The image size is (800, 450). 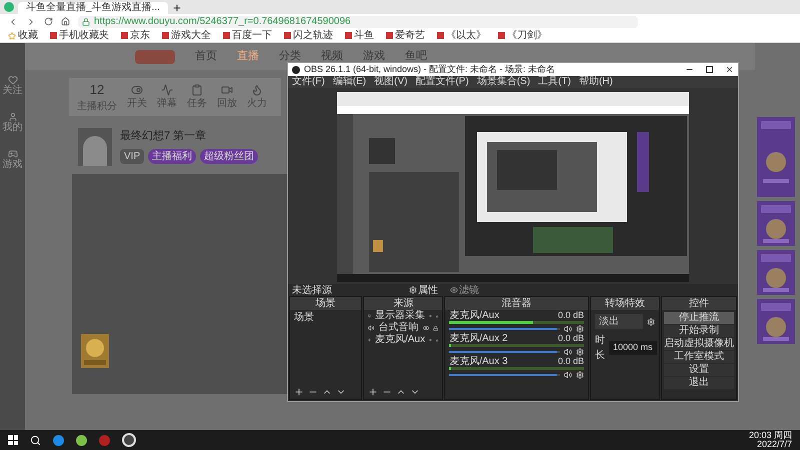 I want to click on browser-app-icon, so click(x=58, y=440).